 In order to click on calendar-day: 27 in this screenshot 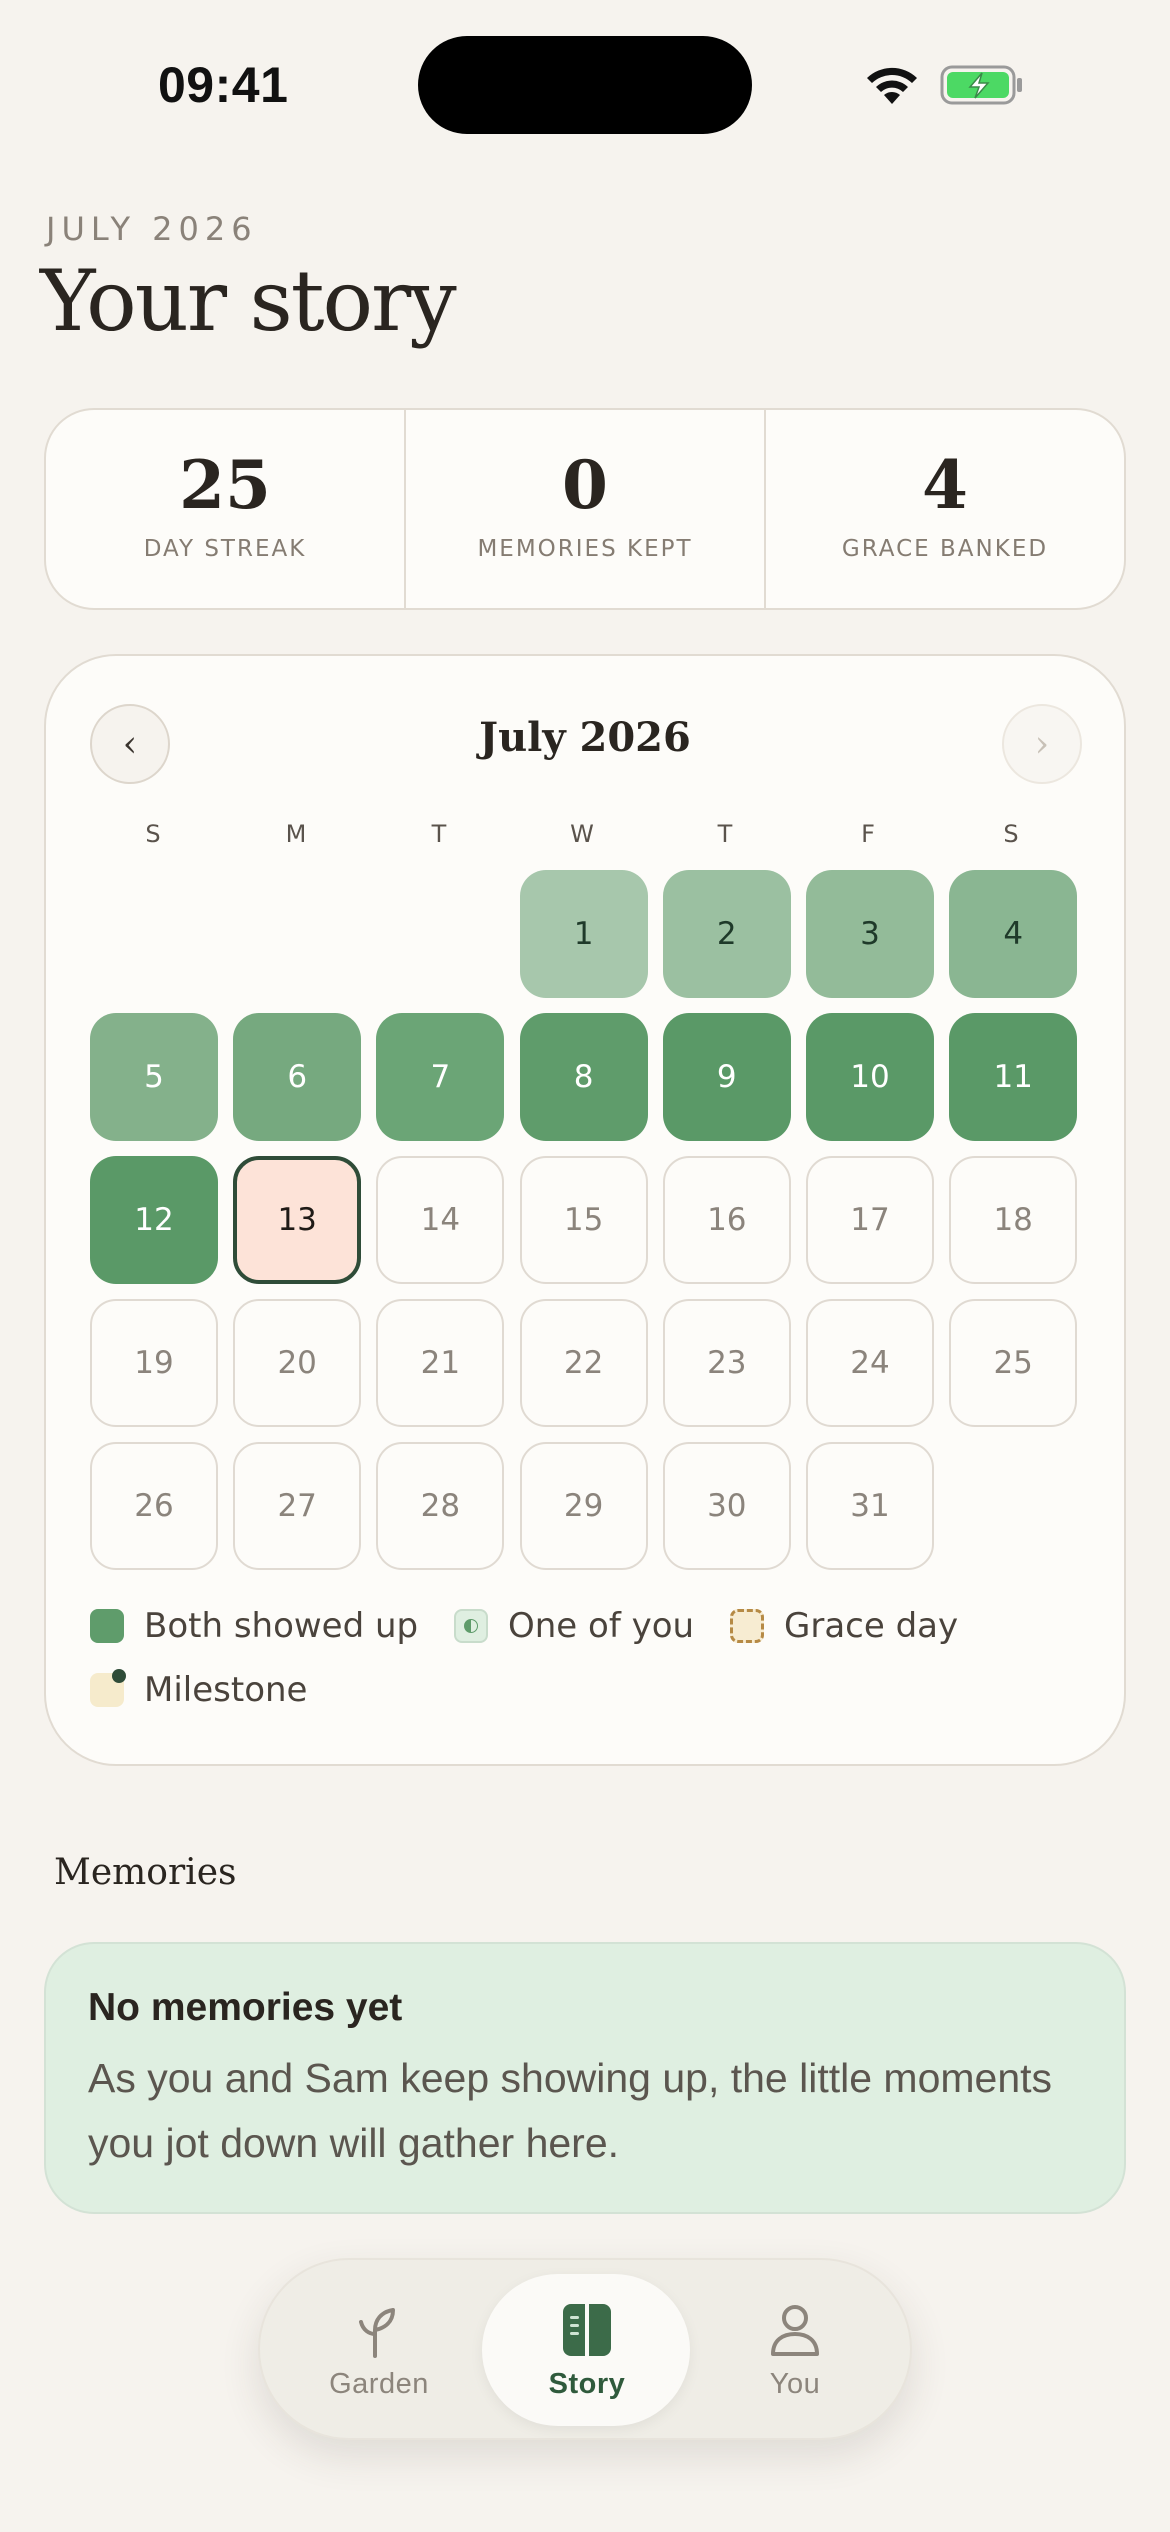, I will do `click(297, 1506)`.